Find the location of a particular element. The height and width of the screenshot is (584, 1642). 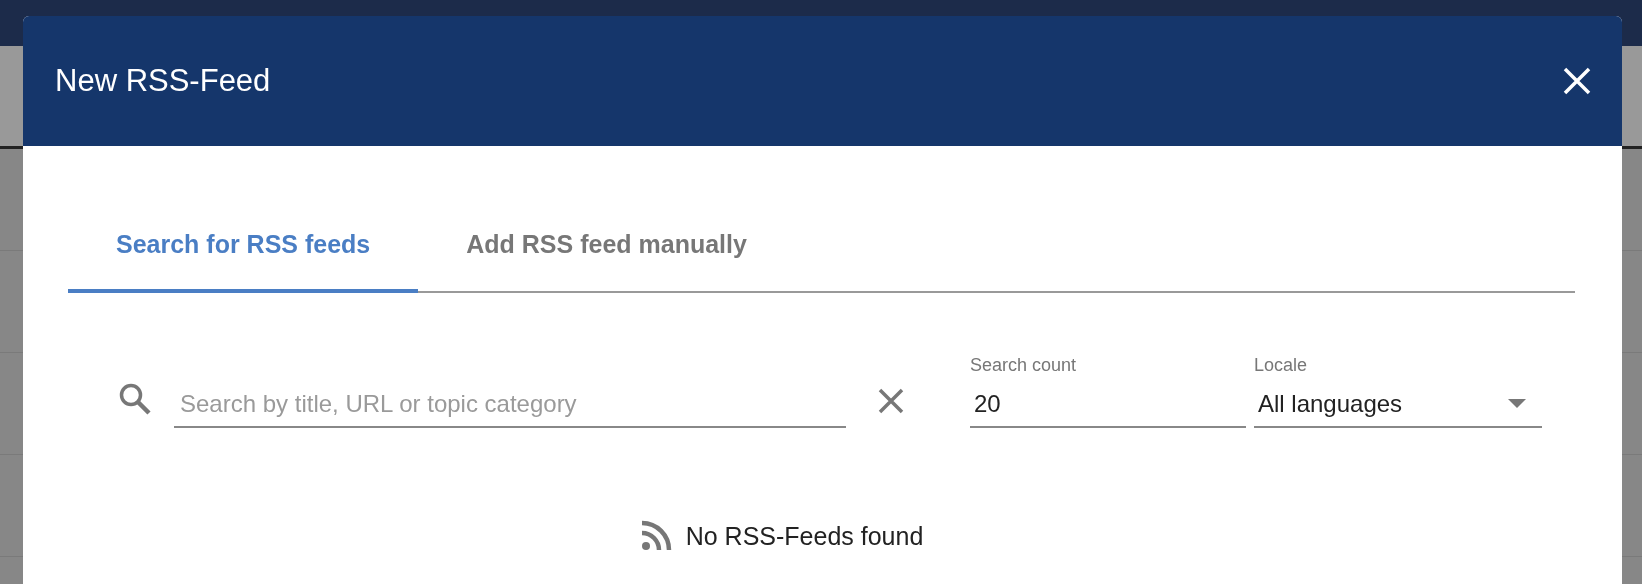

locale-select: All languages is located at coordinates (1398, 407).